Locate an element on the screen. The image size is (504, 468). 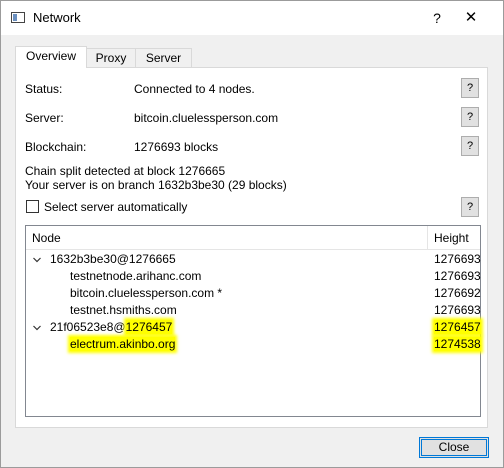
highlighted-height: 1274538 is located at coordinates (457, 344).